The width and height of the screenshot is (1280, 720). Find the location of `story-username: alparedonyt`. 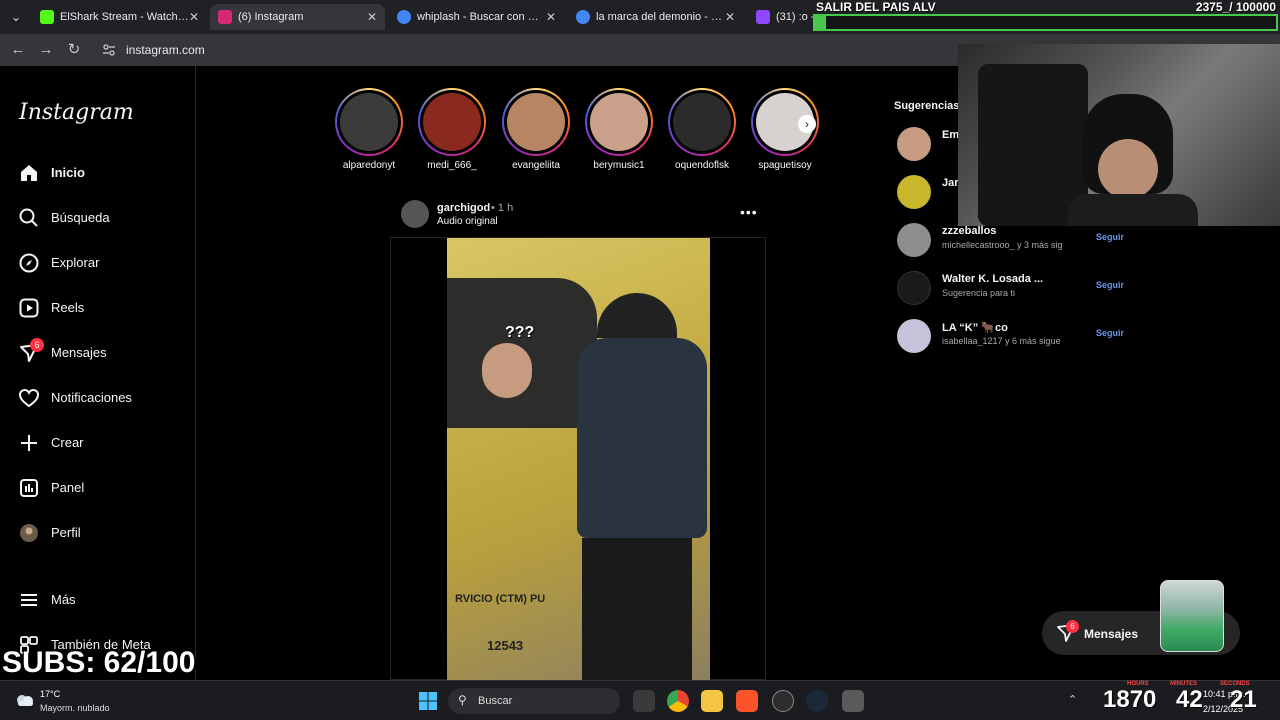

story-username: alparedonyt is located at coordinates (369, 165).